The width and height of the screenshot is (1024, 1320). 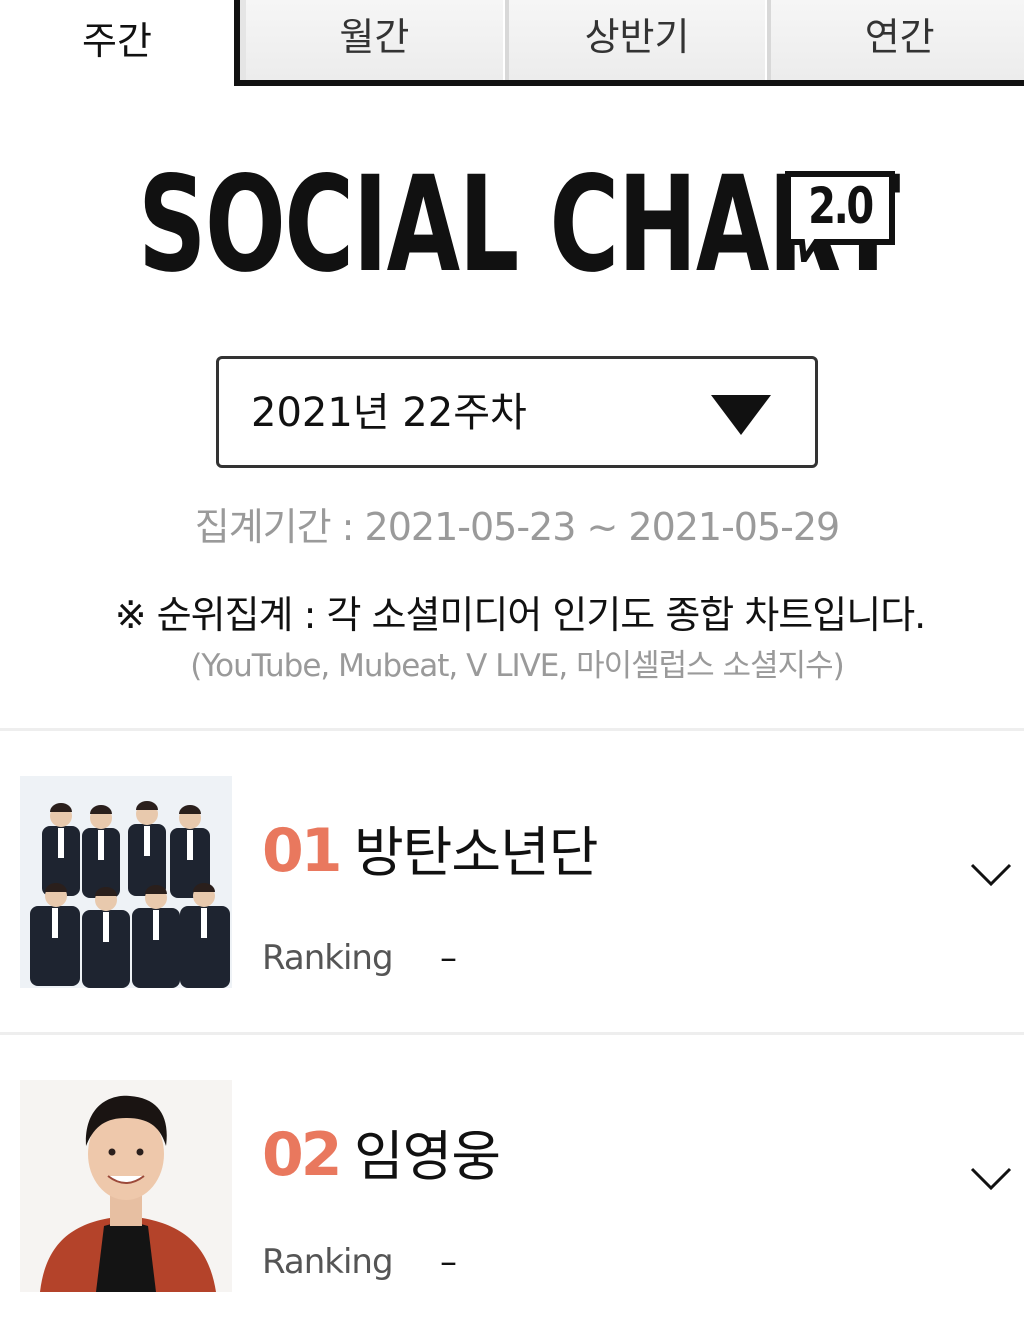 I want to click on rank-number: 02, so click(x=302, y=1155).